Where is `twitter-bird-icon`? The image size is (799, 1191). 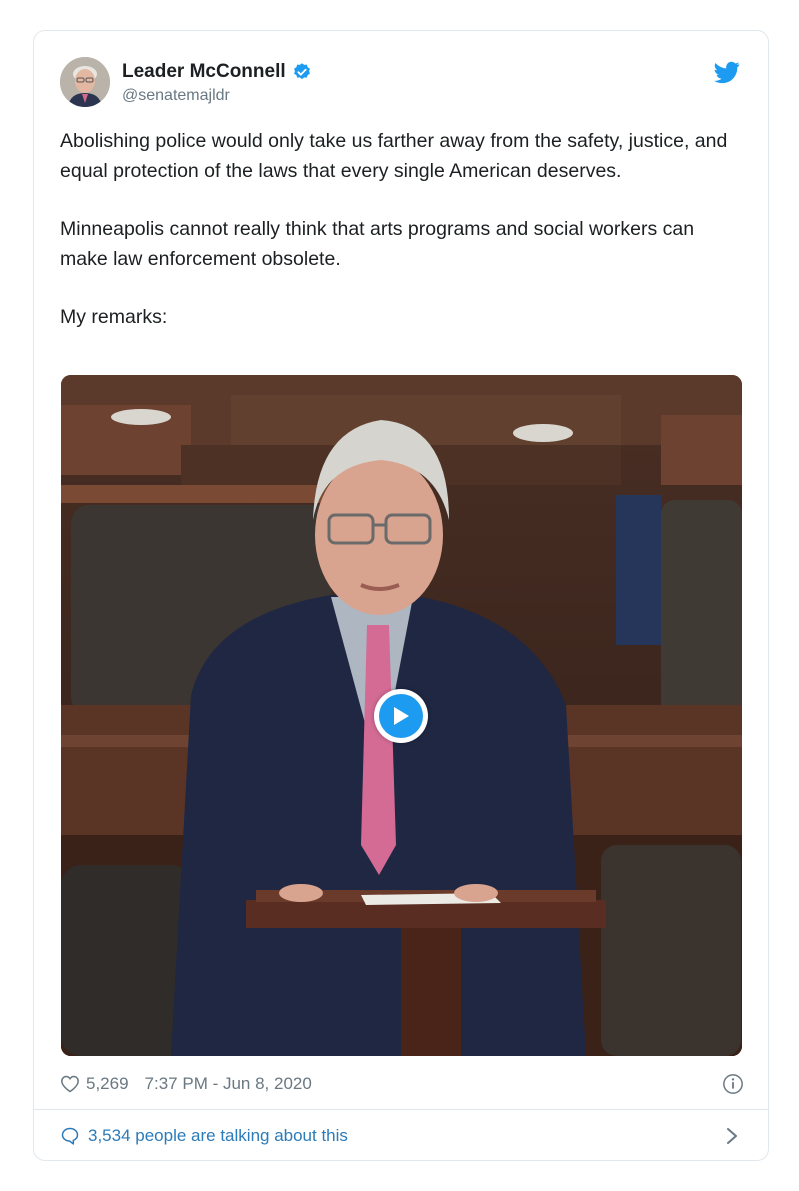
twitter-bird-icon is located at coordinates (727, 72).